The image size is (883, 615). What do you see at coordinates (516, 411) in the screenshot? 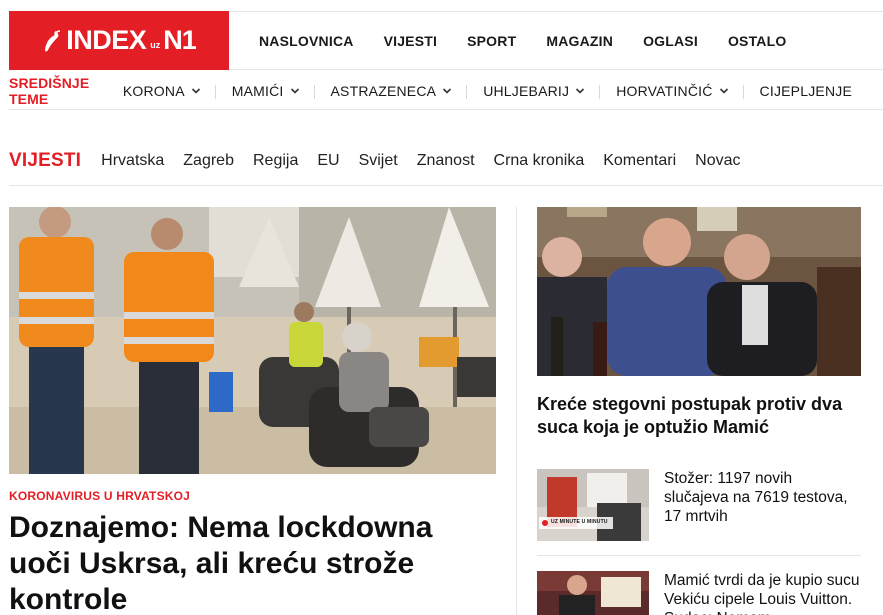
I see `column-divider` at bounding box center [516, 411].